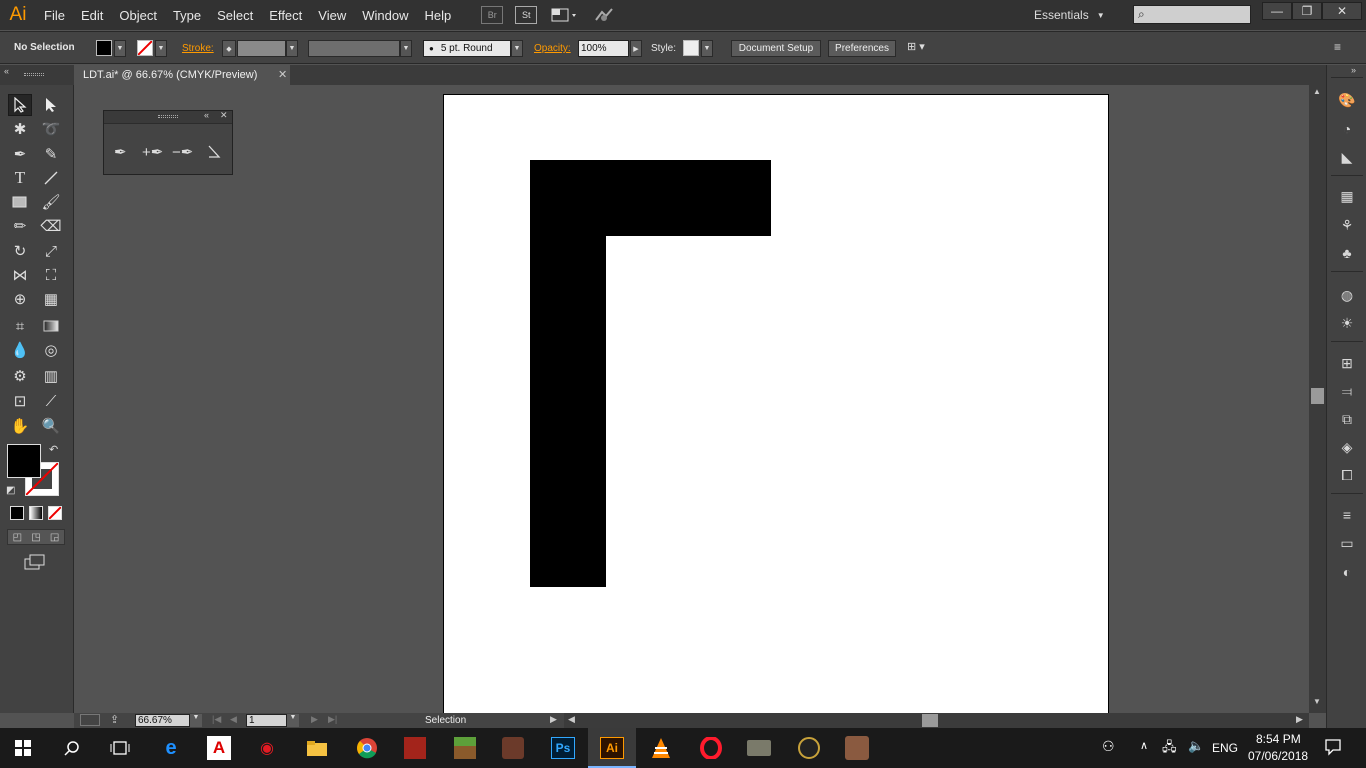 This screenshot has height=768, width=1366. Describe the element at coordinates (1347, 157) in the screenshot. I see `color-themes-panel-icon: ◣` at that location.